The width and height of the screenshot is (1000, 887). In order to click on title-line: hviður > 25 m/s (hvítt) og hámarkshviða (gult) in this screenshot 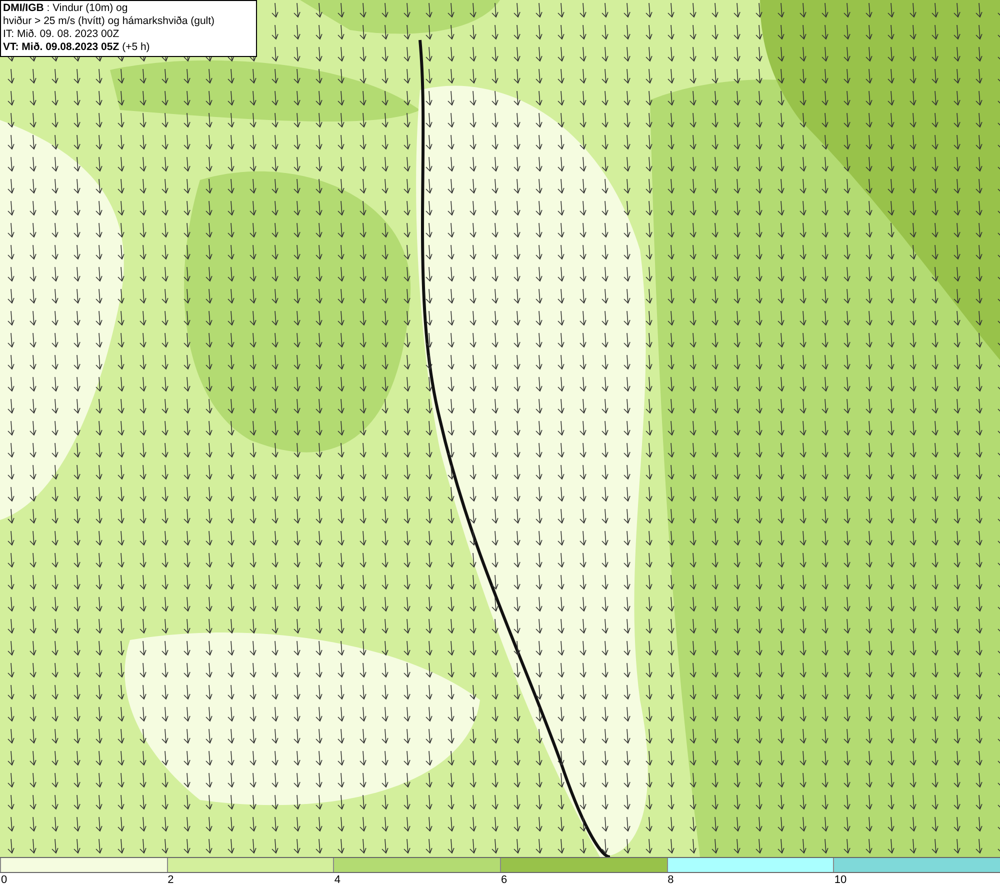, I will do `click(109, 21)`.